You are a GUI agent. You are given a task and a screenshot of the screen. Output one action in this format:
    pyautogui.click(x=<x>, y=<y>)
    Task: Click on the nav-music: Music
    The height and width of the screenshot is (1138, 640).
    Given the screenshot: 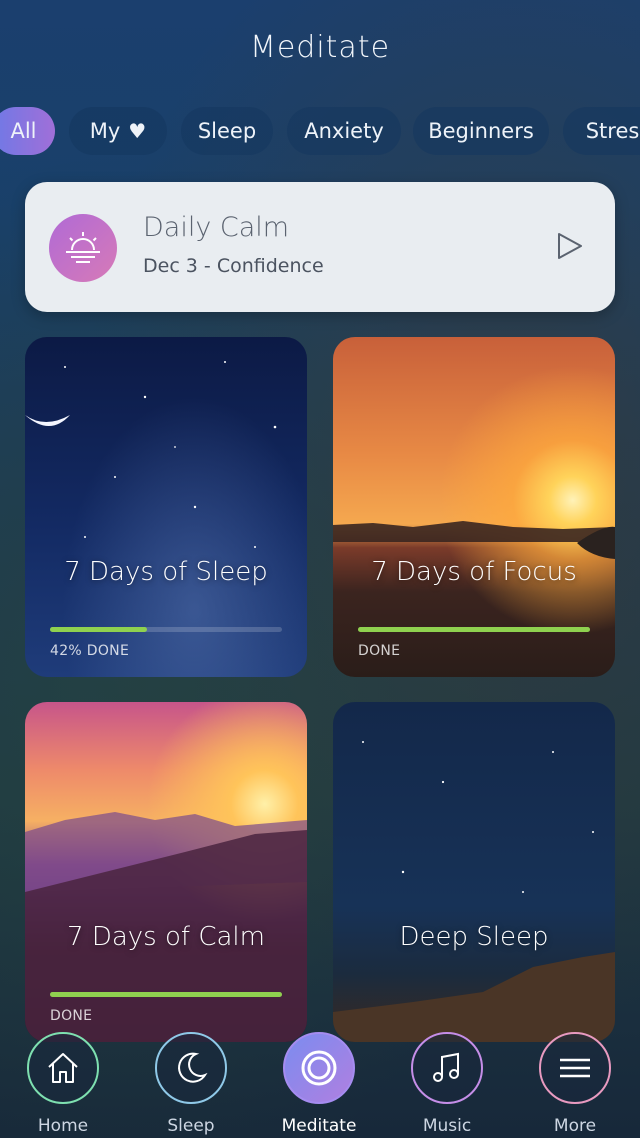 What is the action you would take?
    pyautogui.click(x=447, y=1084)
    